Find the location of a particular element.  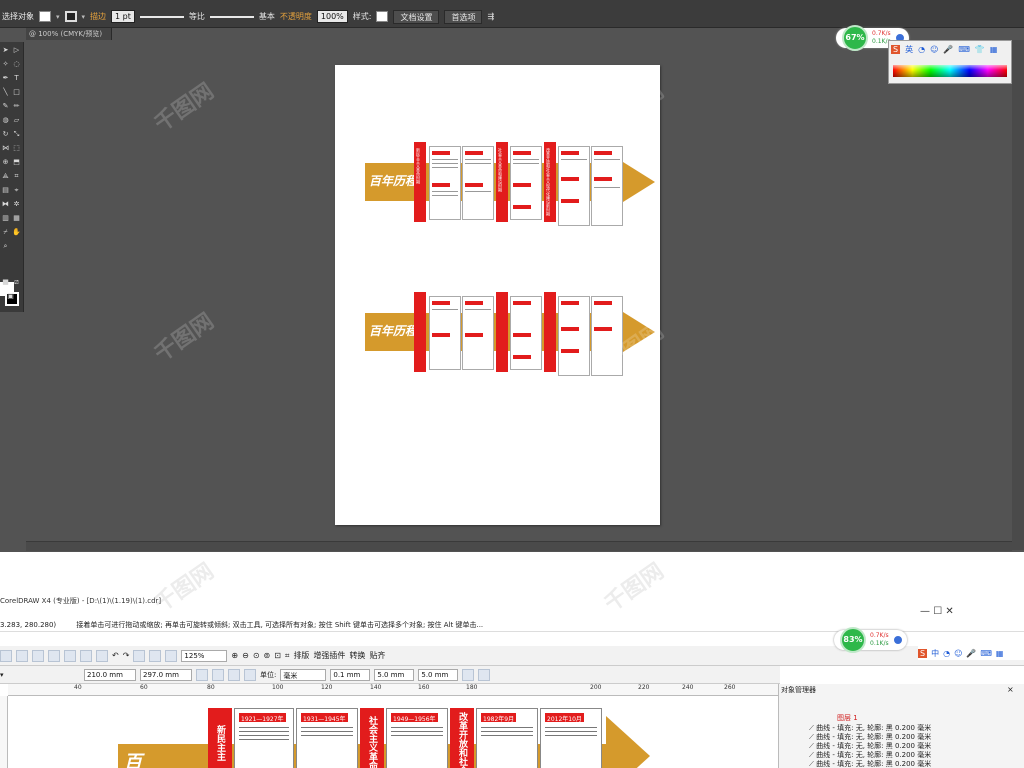

app-launcher-icon is located at coordinates (171, 655).